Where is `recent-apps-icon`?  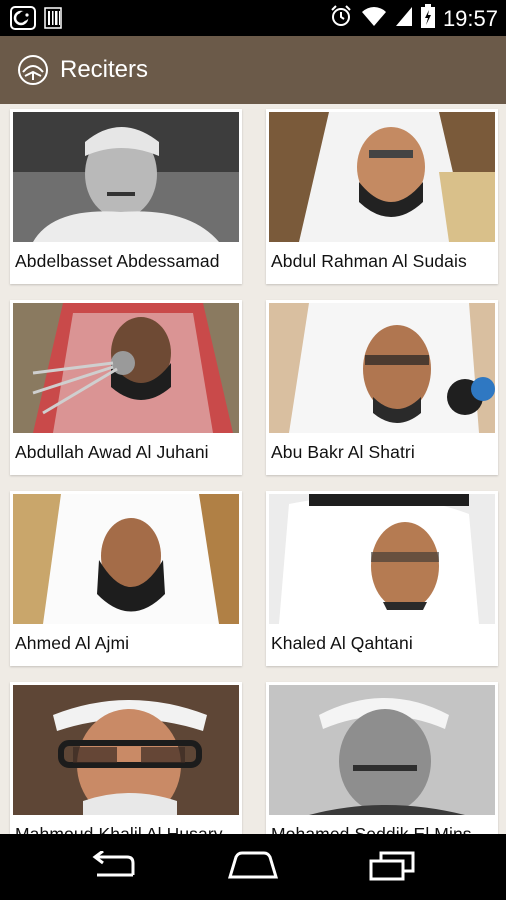 recent-apps-icon is located at coordinates (392, 868).